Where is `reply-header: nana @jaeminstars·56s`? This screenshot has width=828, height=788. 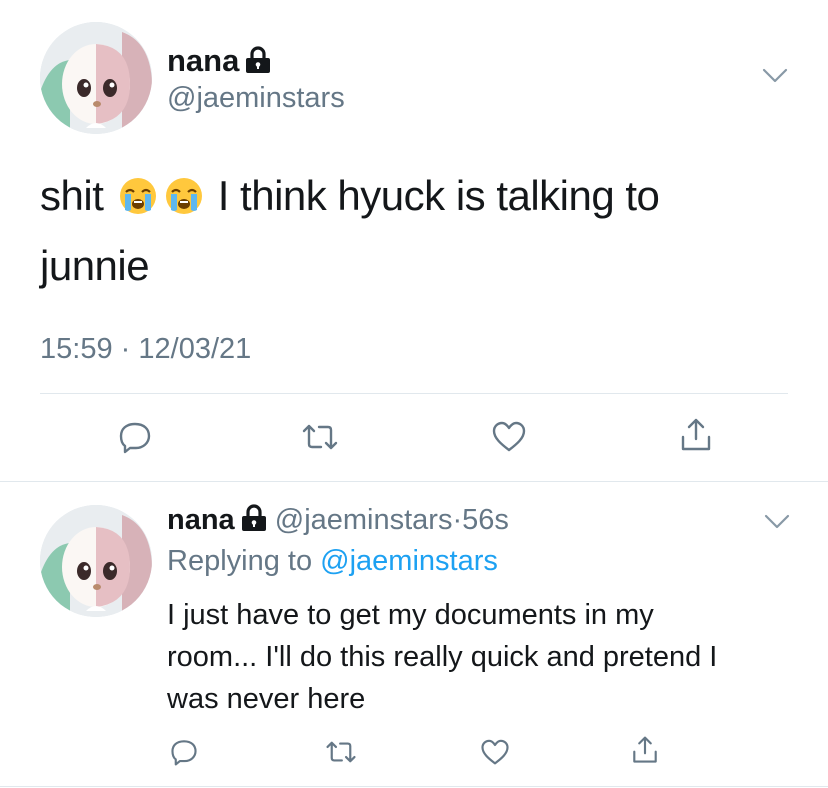
reply-header: nana @jaeminstars·56s is located at coordinates (338, 522).